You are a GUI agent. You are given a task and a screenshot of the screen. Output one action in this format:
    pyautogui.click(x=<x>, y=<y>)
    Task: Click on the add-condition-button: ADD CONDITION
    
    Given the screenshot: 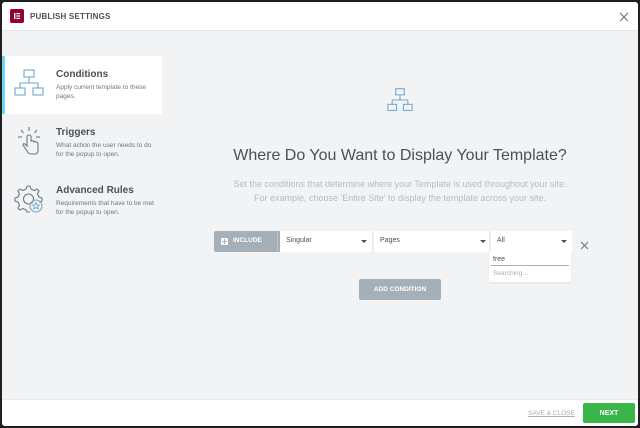 What is the action you would take?
    pyautogui.click(x=400, y=289)
    